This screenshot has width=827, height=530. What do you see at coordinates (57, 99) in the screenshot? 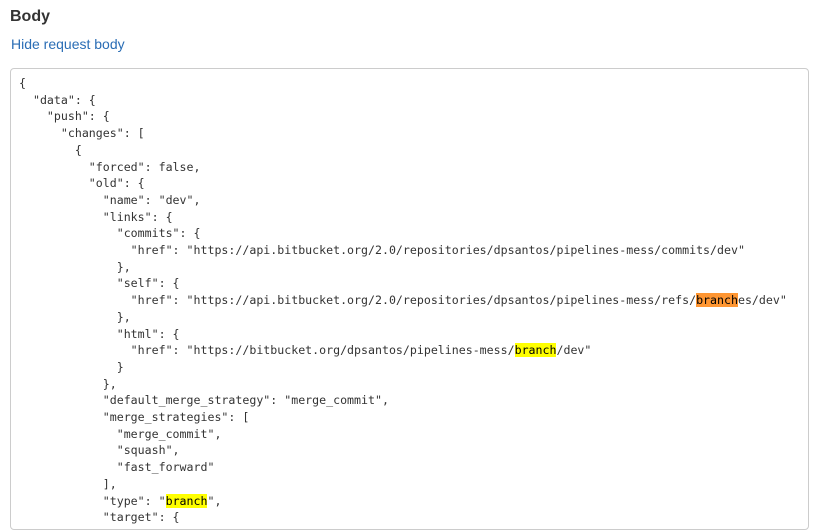
I see `code-text: "data": {` at bounding box center [57, 99].